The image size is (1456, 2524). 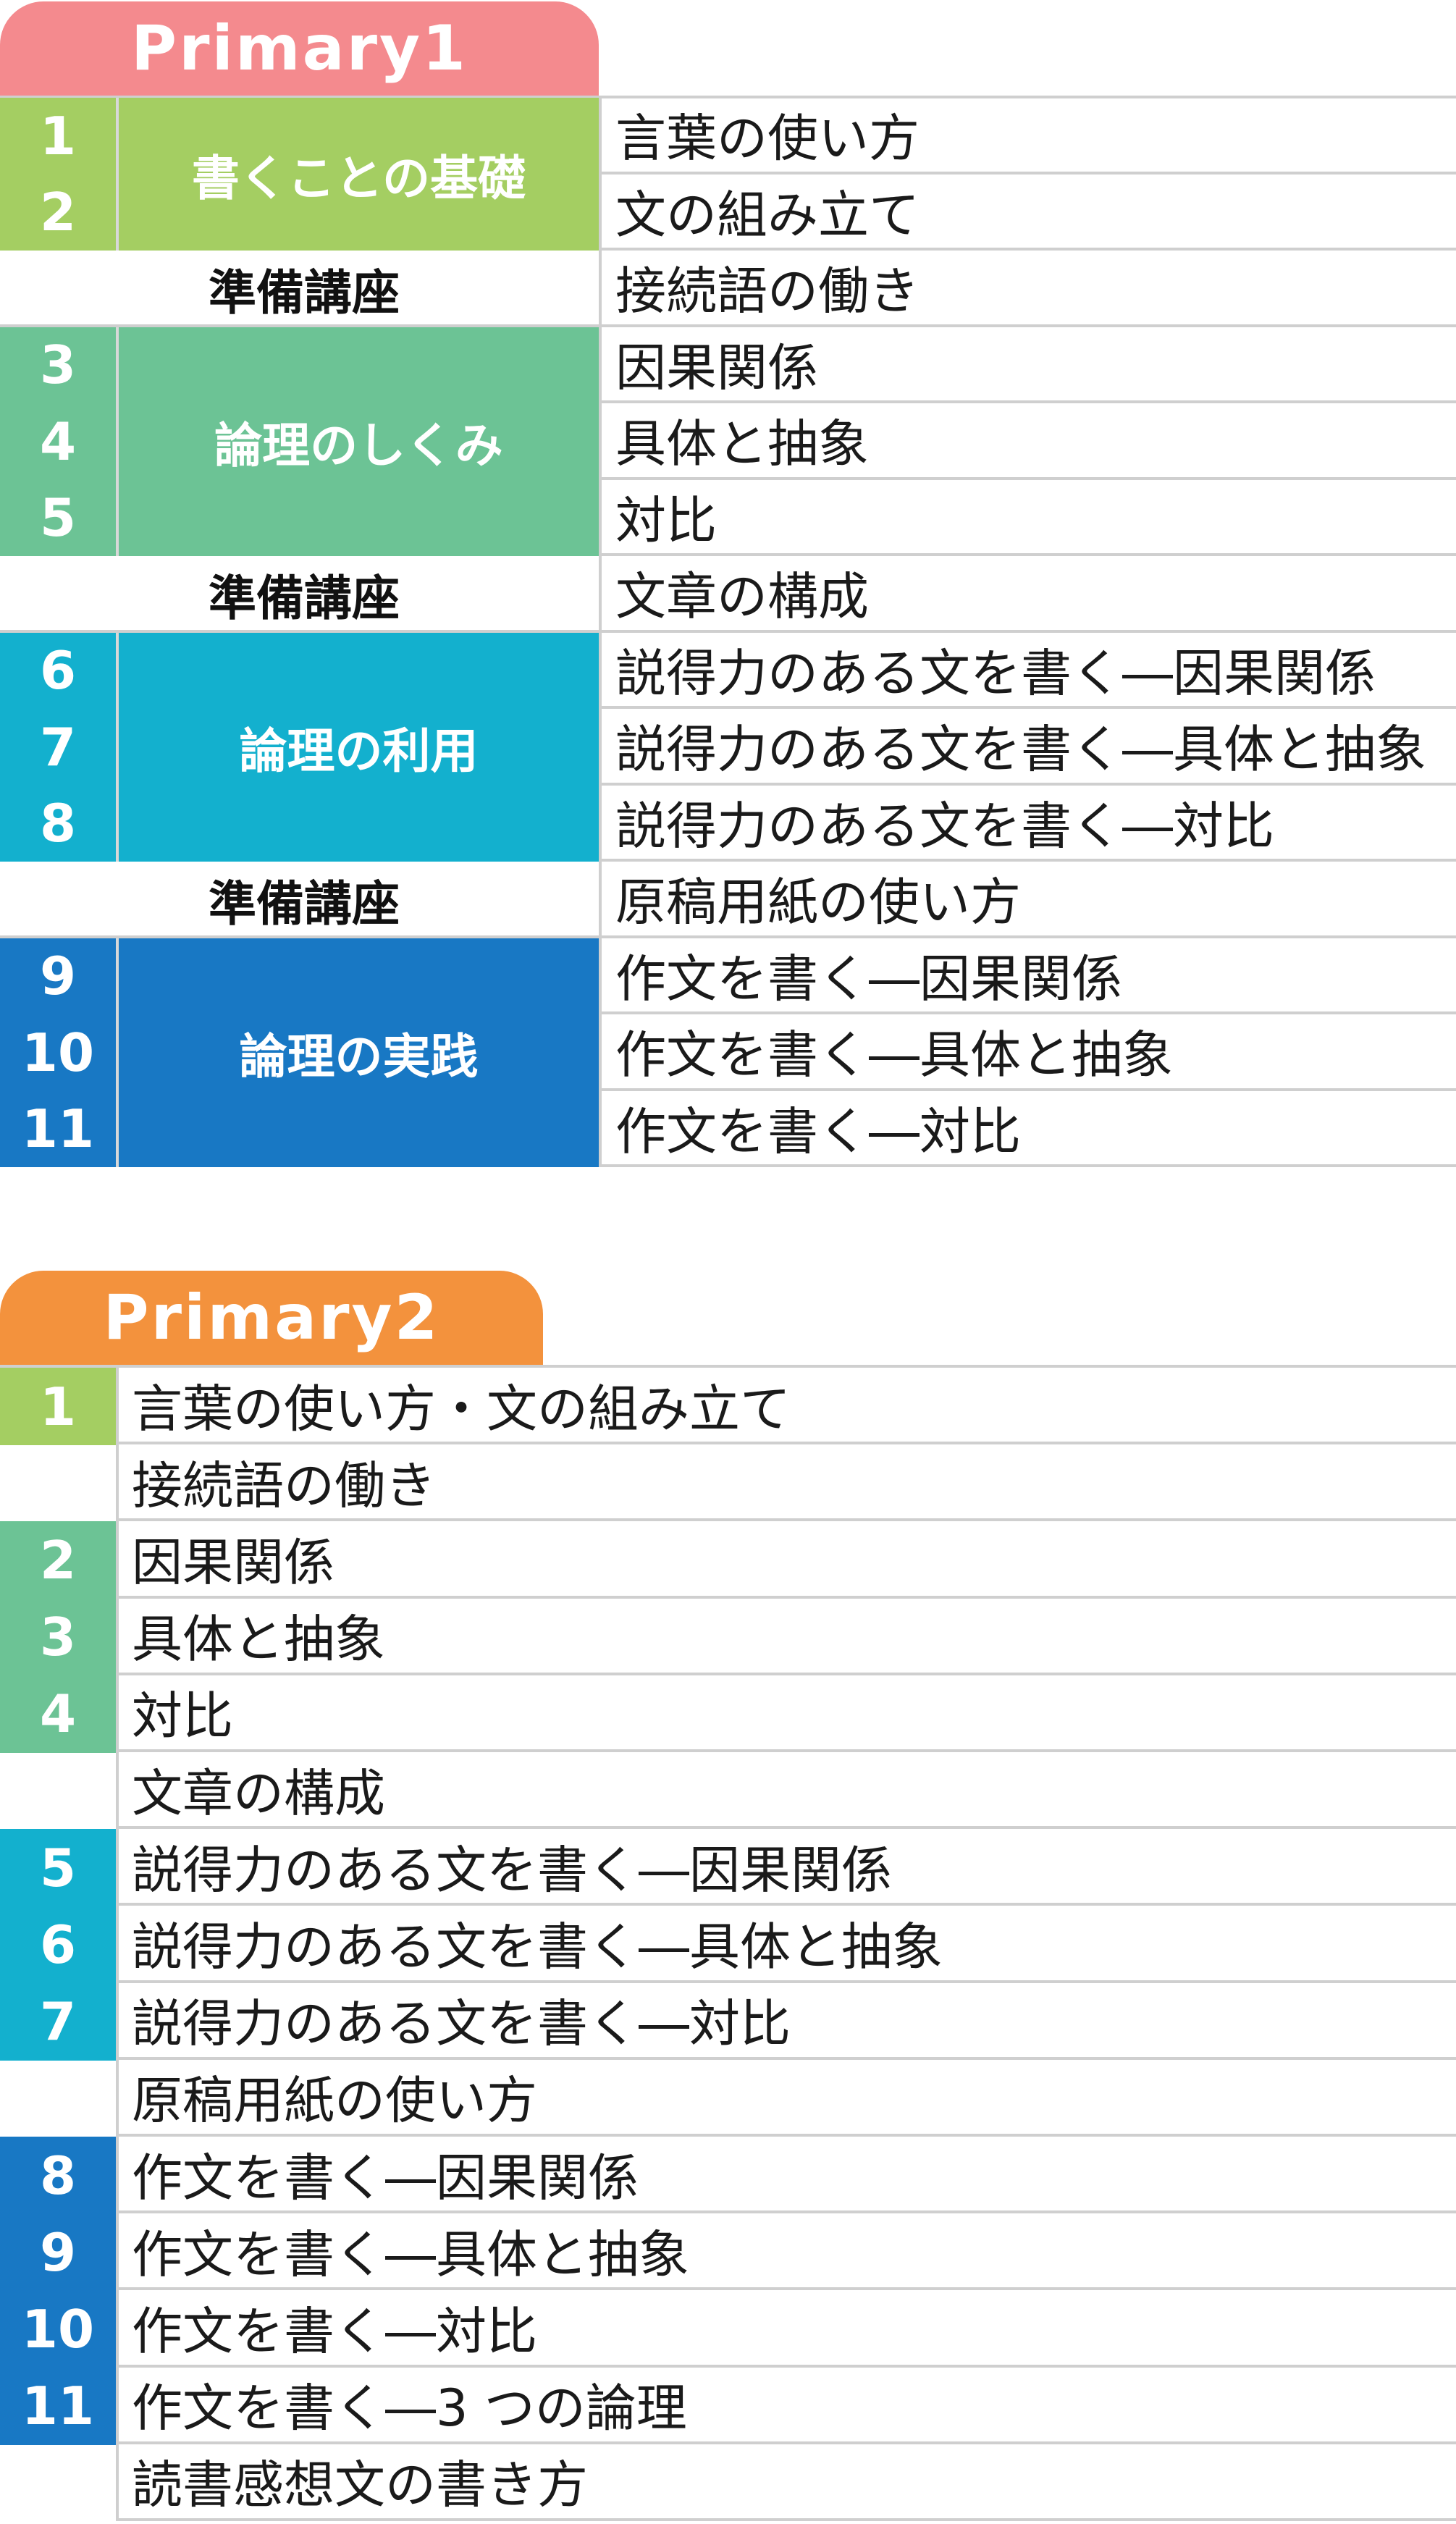 I want to click on lesson-row: 言葉の使い方, so click(x=1028, y=136).